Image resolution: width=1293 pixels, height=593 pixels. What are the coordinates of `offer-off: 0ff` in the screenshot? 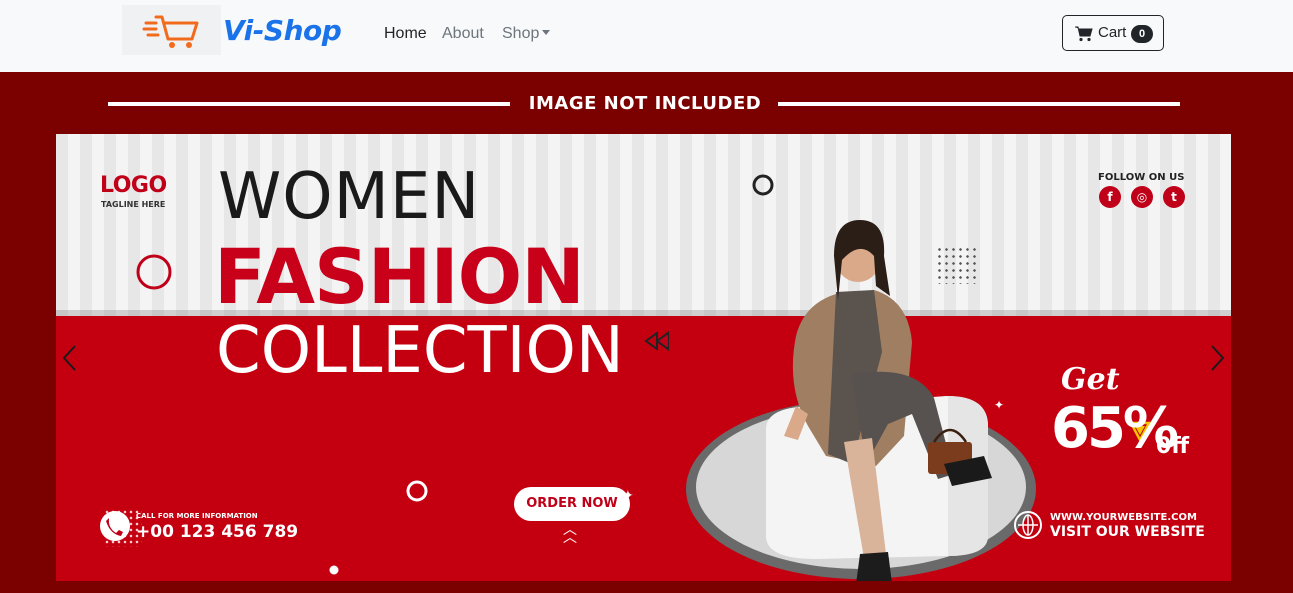 It's located at (1173, 446).